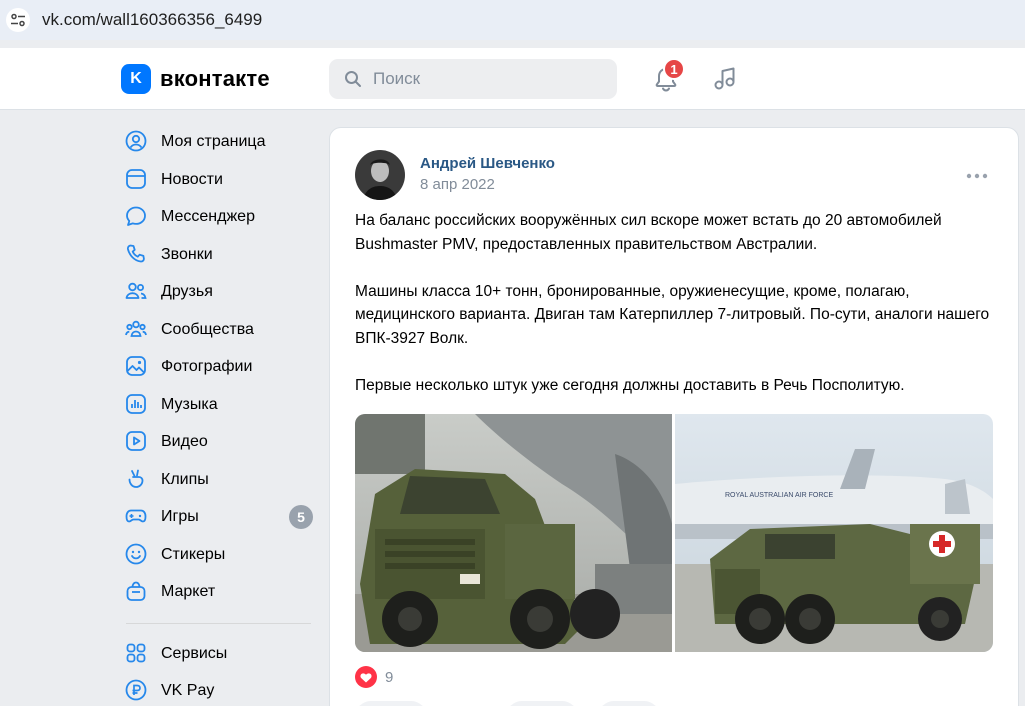 This screenshot has height=706, width=1025. I want to click on sidebar-item-messenger: Мессенджер, so click(218, 216).